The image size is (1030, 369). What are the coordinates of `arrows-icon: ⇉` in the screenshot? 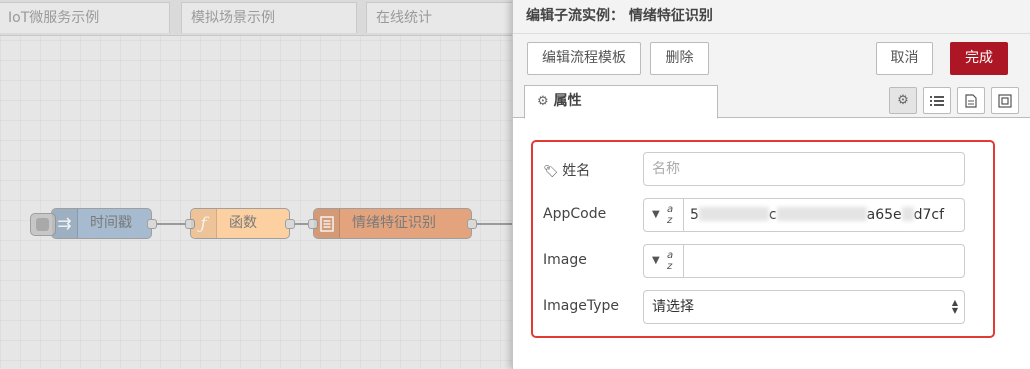 It's located at (65, 223).